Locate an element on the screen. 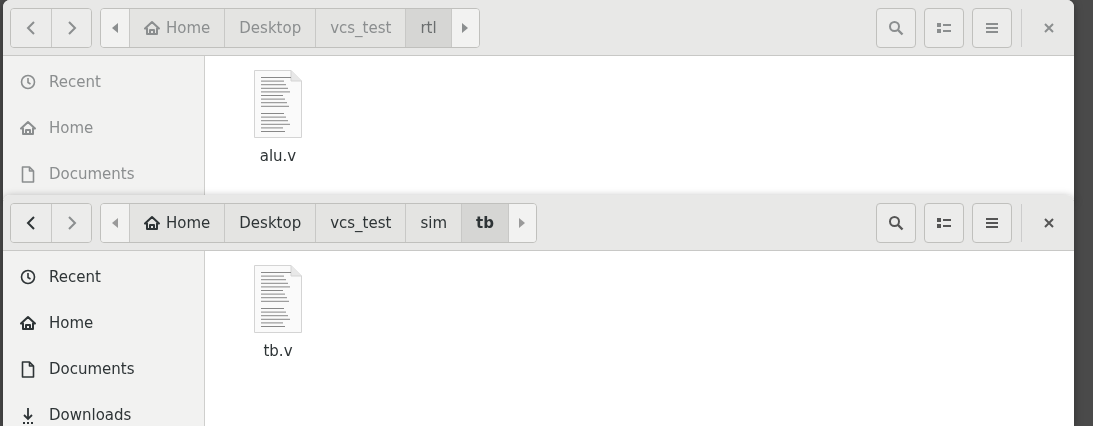 The width and height of the screenshot is (1093, 426). path-button: rtl is located at coordinates (428, 27).